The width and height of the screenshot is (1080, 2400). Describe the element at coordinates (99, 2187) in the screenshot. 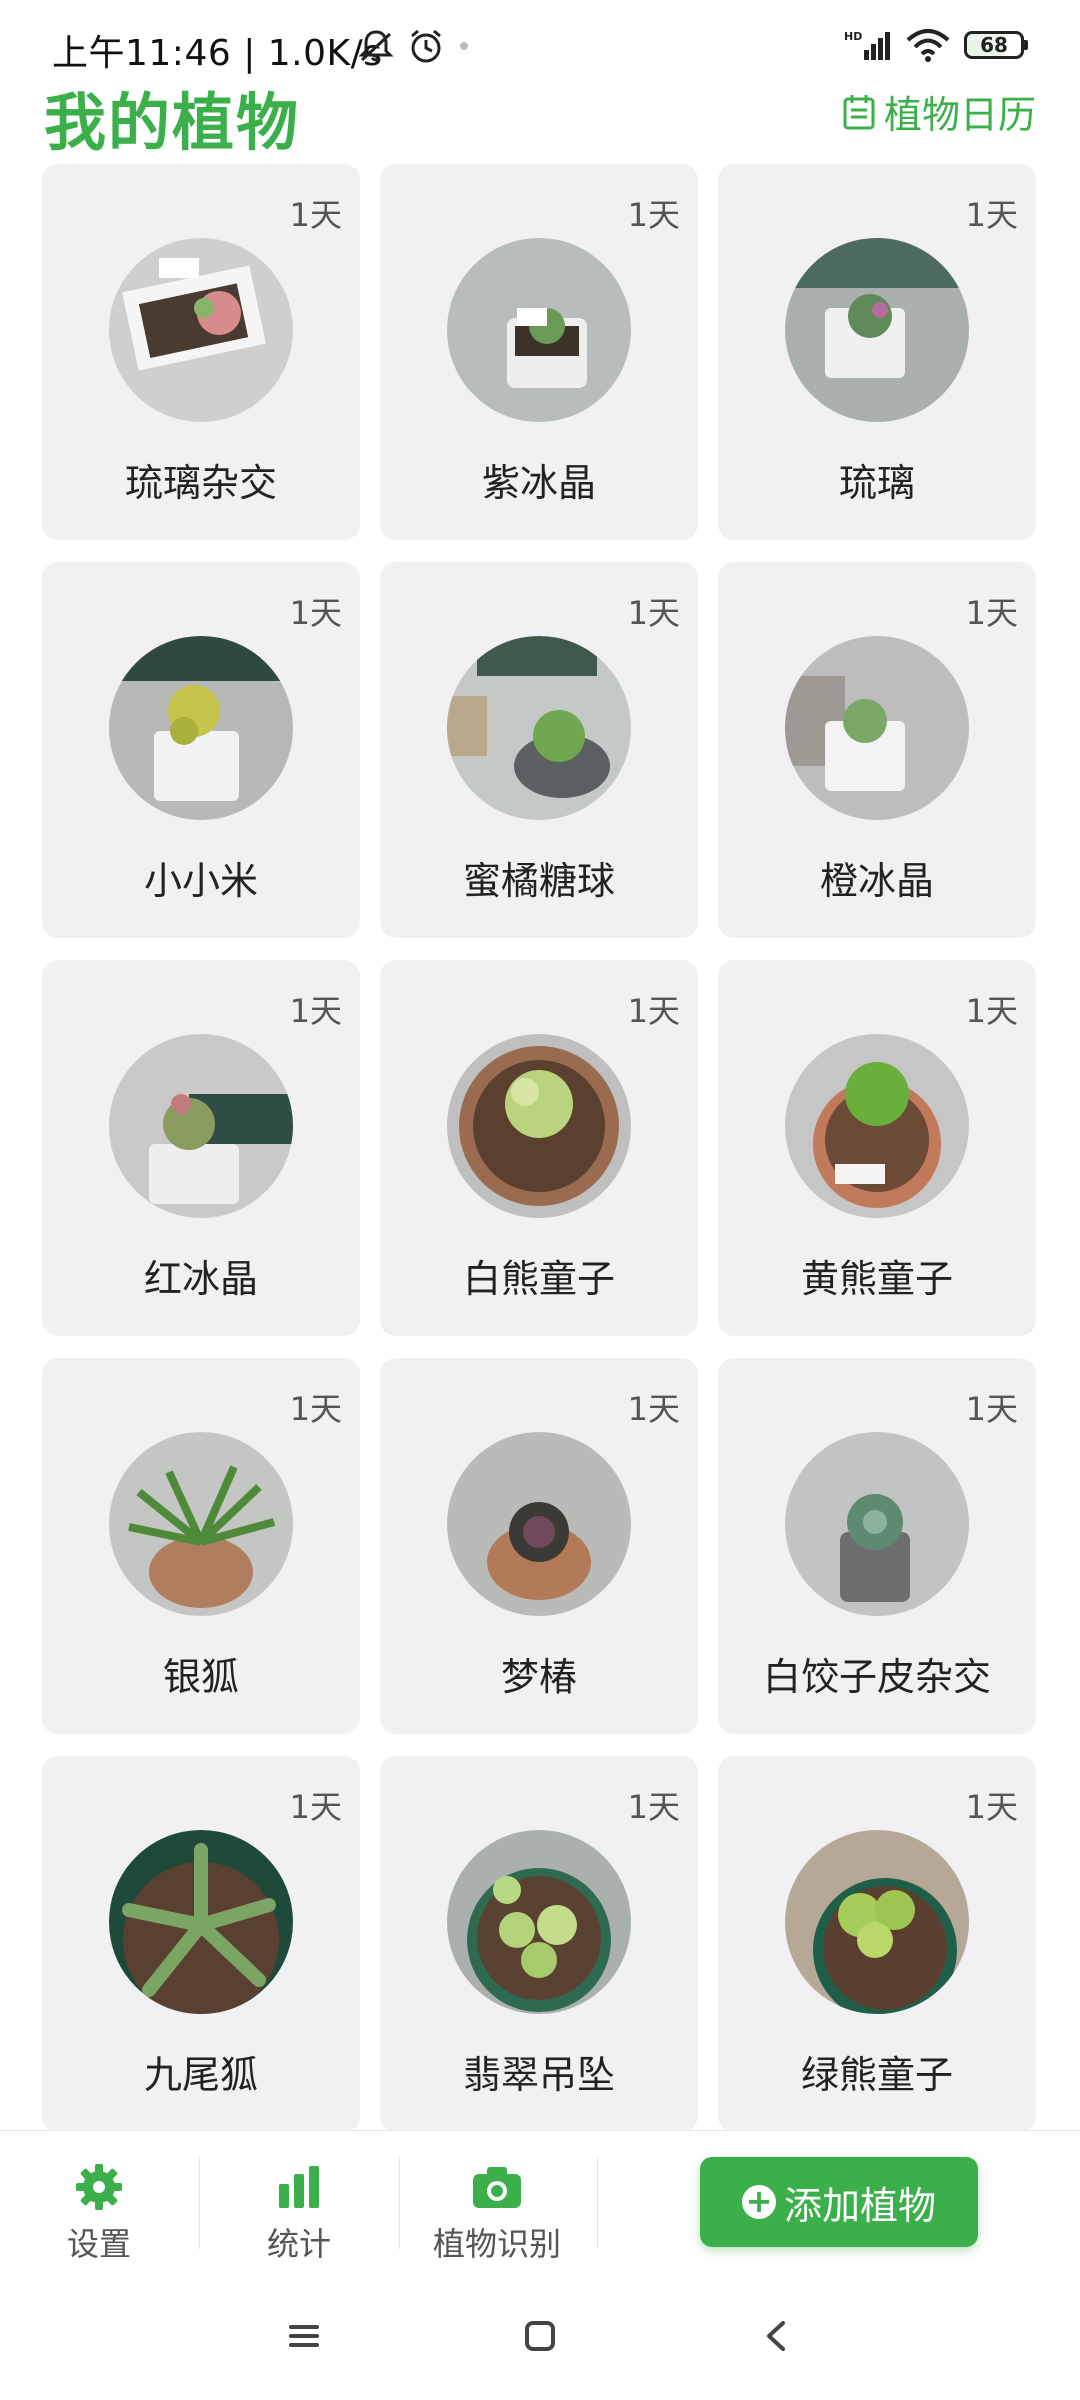

I see `gear-icon` at that location.